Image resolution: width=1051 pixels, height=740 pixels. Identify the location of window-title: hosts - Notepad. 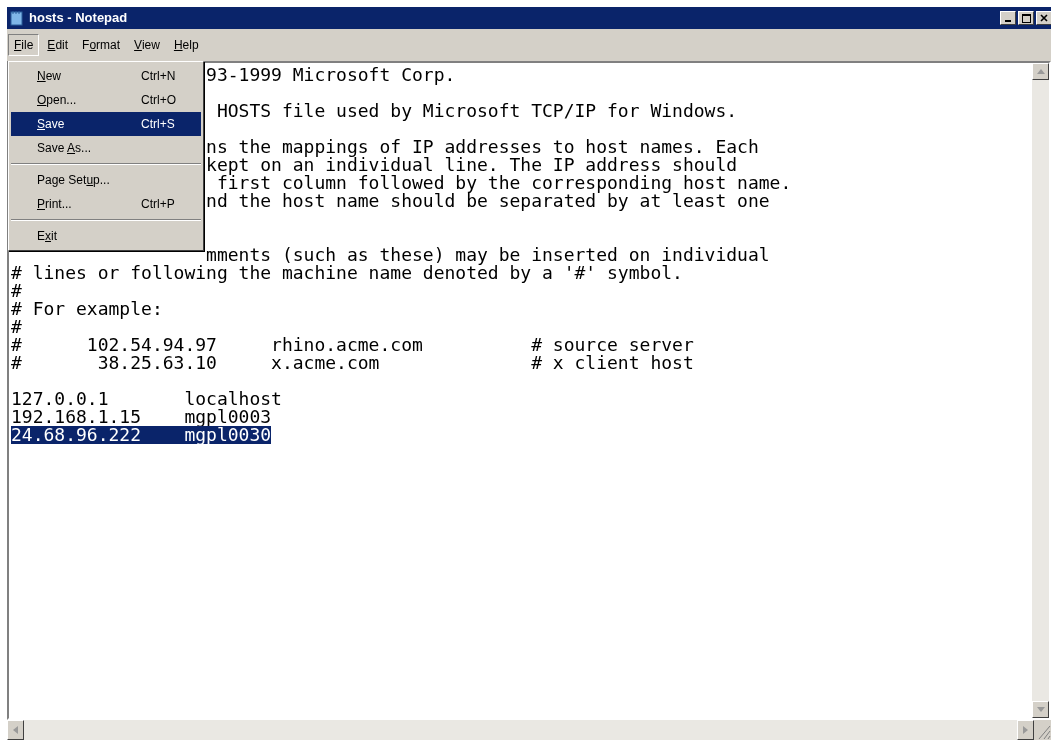
(79, 18).